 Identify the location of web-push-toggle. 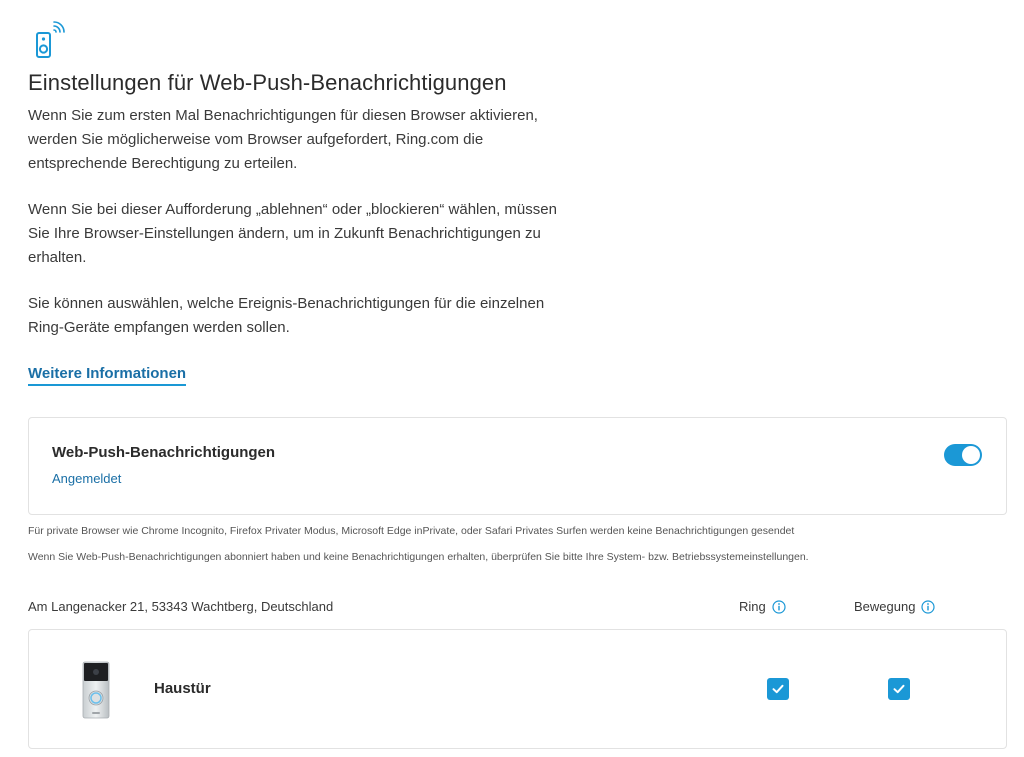
(963, 455).